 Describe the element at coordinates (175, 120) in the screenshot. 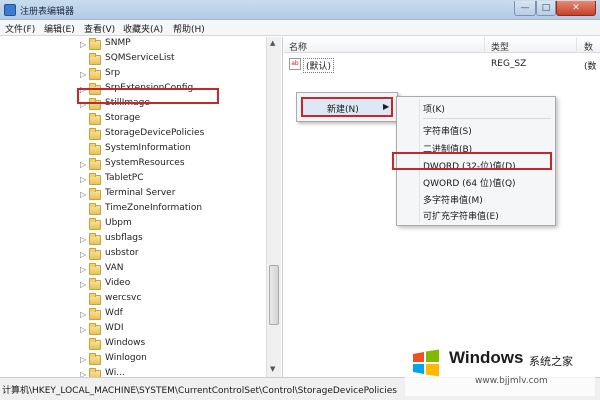

I see `tree-item-storage: Storage` at that location.